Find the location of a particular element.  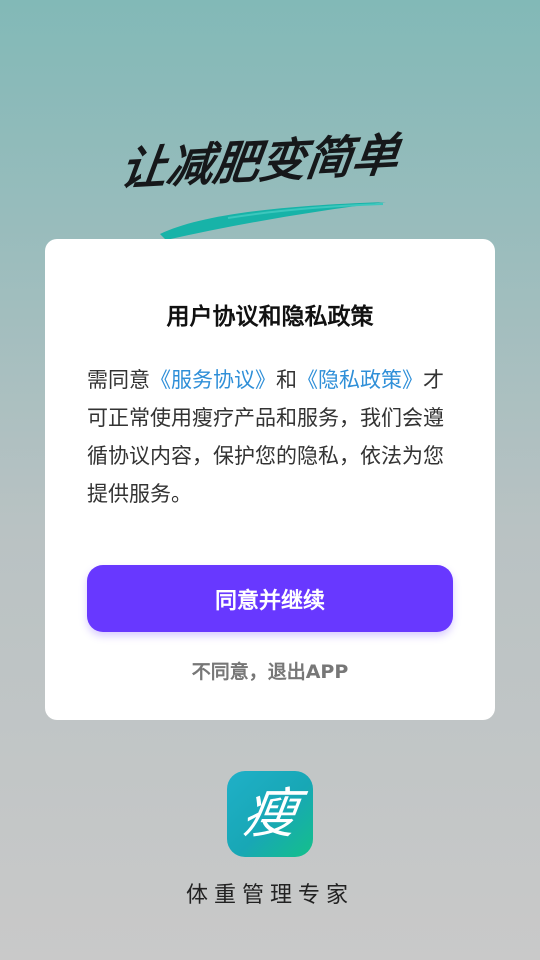

brush-stroke-decoration is located at coordinates (273, 221).